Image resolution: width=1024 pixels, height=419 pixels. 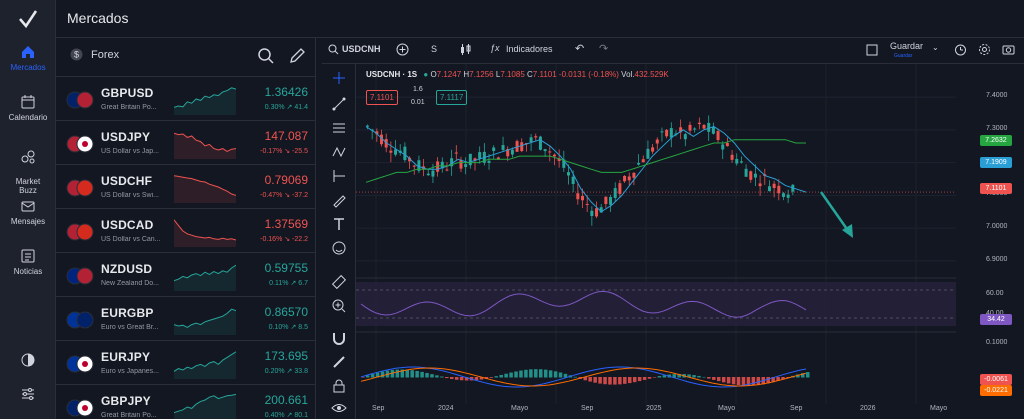 What do you see at coordinates (28, 19) in the screenshot?
I see `checkmark-logo-icon` at bounding box center [28, 19].